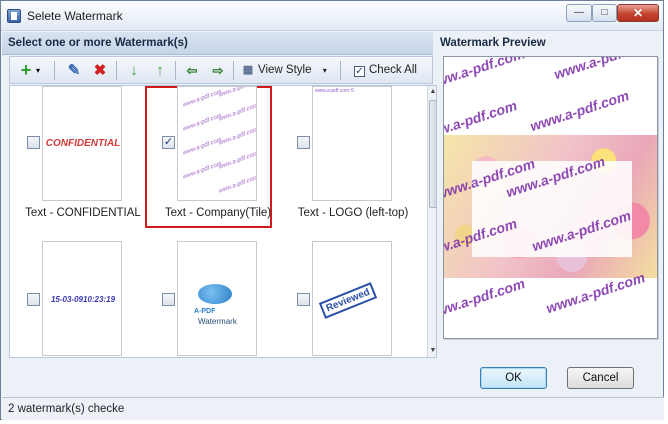 The width and height of the screenshot is (668, 424). Describe the element at coordinates (26, 70) in the screenshot. I see `add-icon: +` at that location.